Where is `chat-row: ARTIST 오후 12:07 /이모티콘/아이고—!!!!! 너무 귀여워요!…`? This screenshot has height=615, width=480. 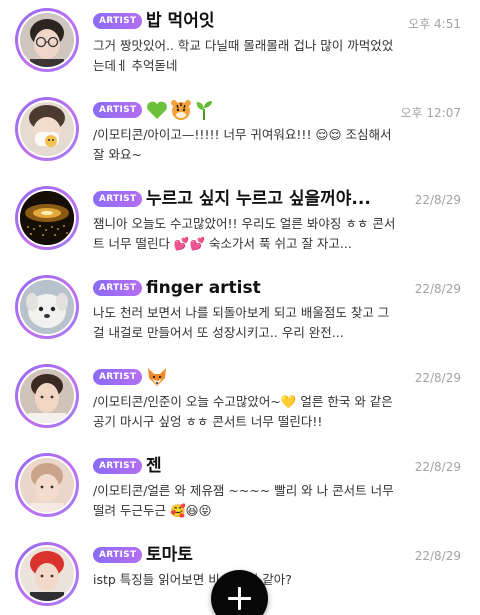 chat-row: ARTIST 오후 12:07 /이모티콘/아이고—!!!!! 너무 귀여워요!… is located at coordinates (240, 133).